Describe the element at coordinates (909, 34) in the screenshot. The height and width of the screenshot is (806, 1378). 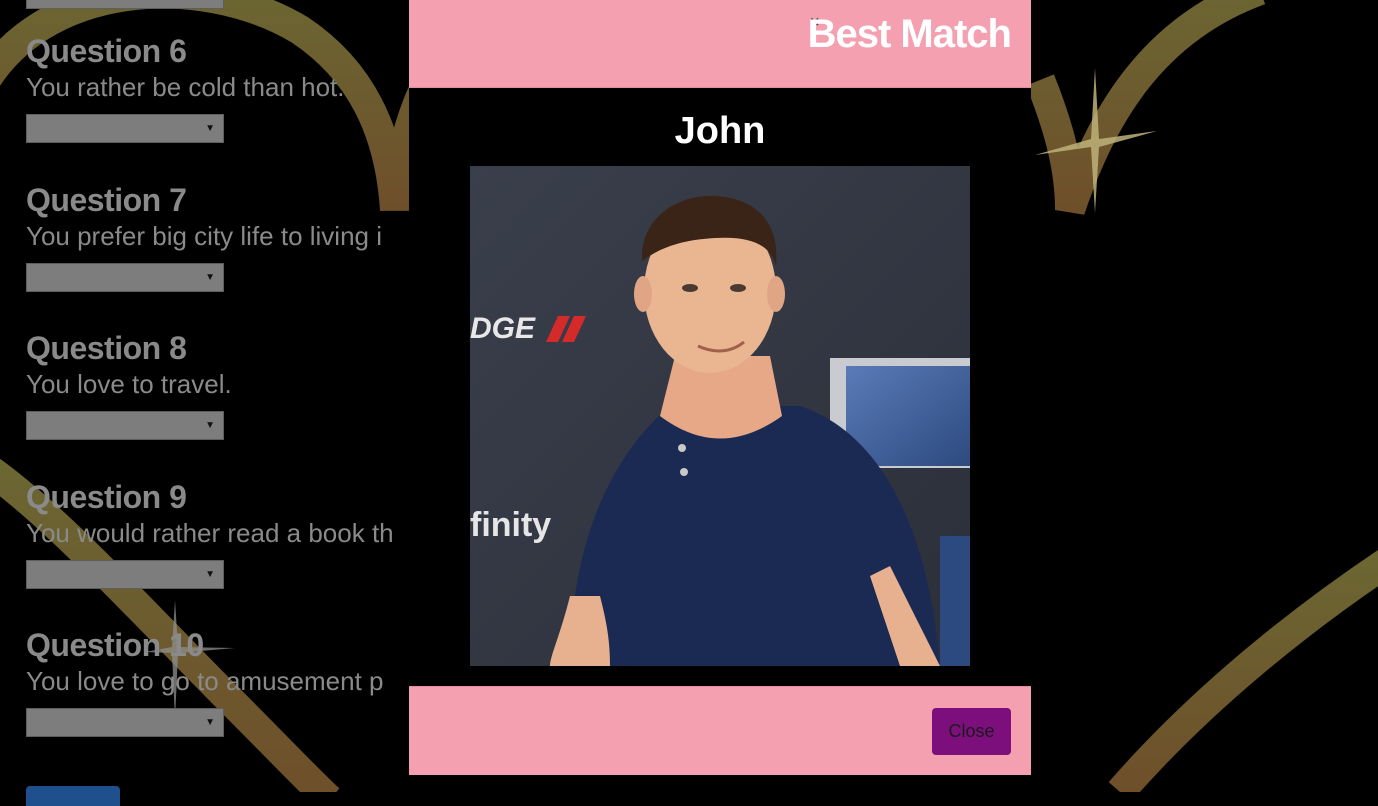
I see `modal-title: Best Match` at that location.